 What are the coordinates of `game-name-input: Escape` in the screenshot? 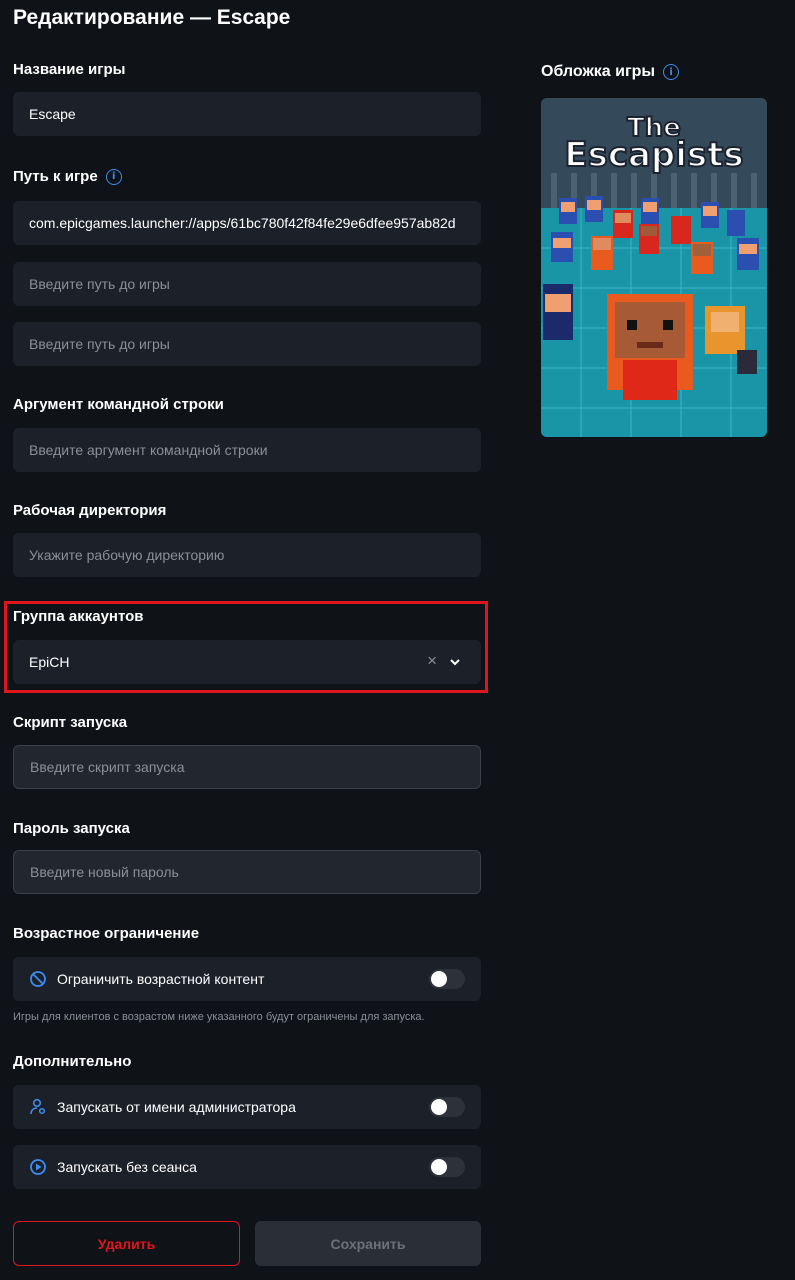 It's located at (247, 114).